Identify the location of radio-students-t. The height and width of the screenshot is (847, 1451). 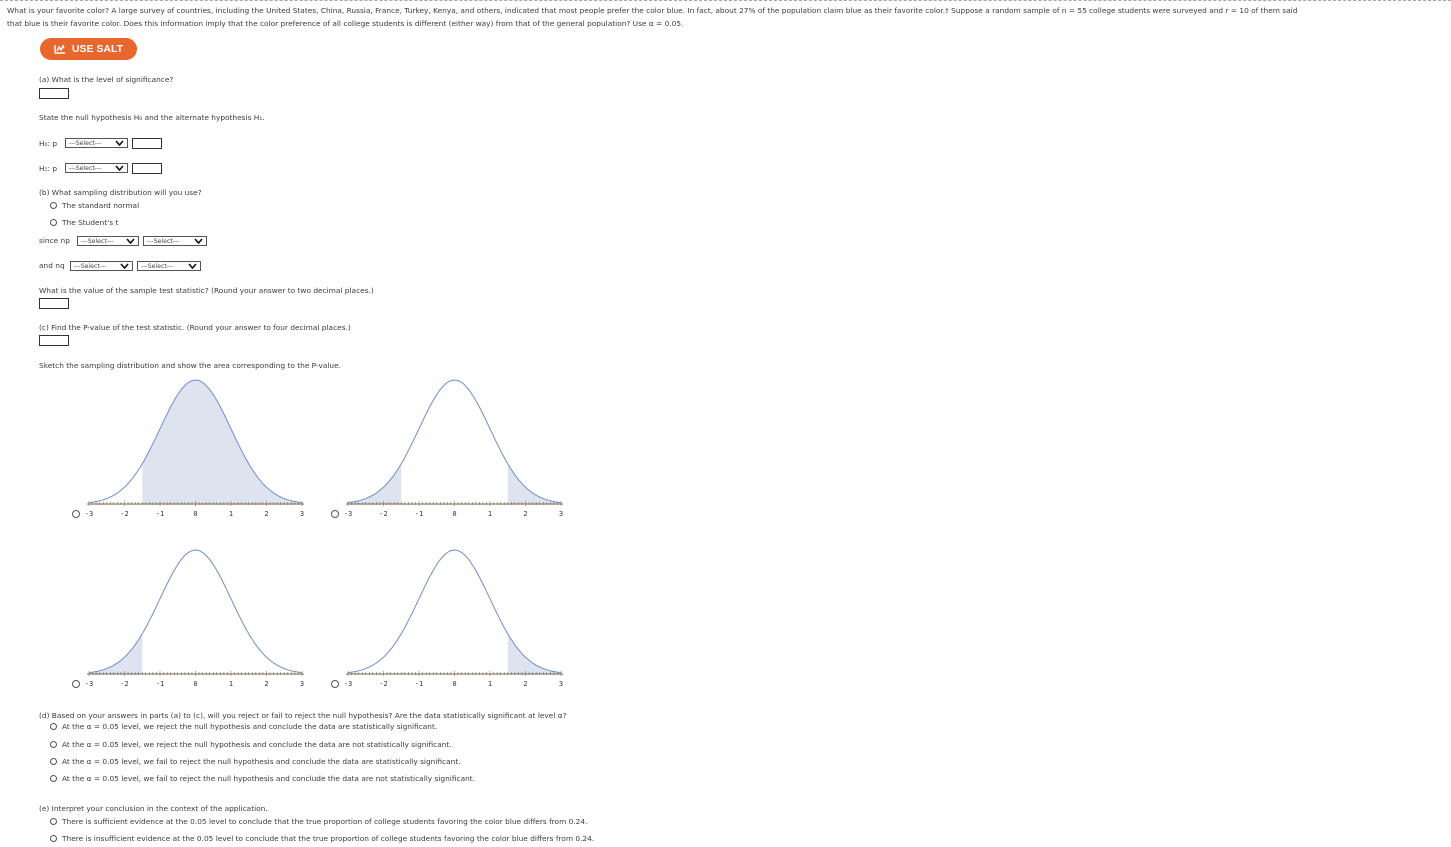
(53, 222).